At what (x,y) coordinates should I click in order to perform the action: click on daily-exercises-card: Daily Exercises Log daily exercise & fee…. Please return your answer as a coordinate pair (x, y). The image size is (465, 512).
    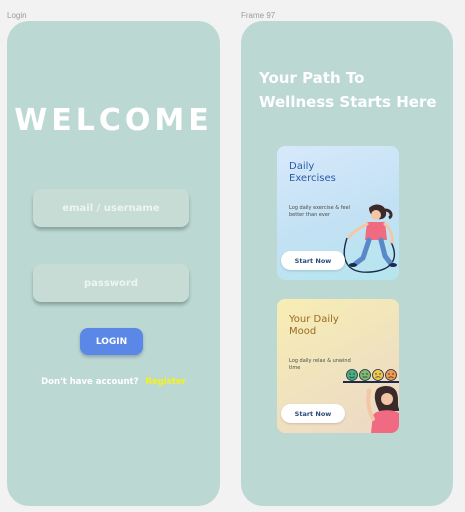
    Looking at the image, I should click on (338, 213).